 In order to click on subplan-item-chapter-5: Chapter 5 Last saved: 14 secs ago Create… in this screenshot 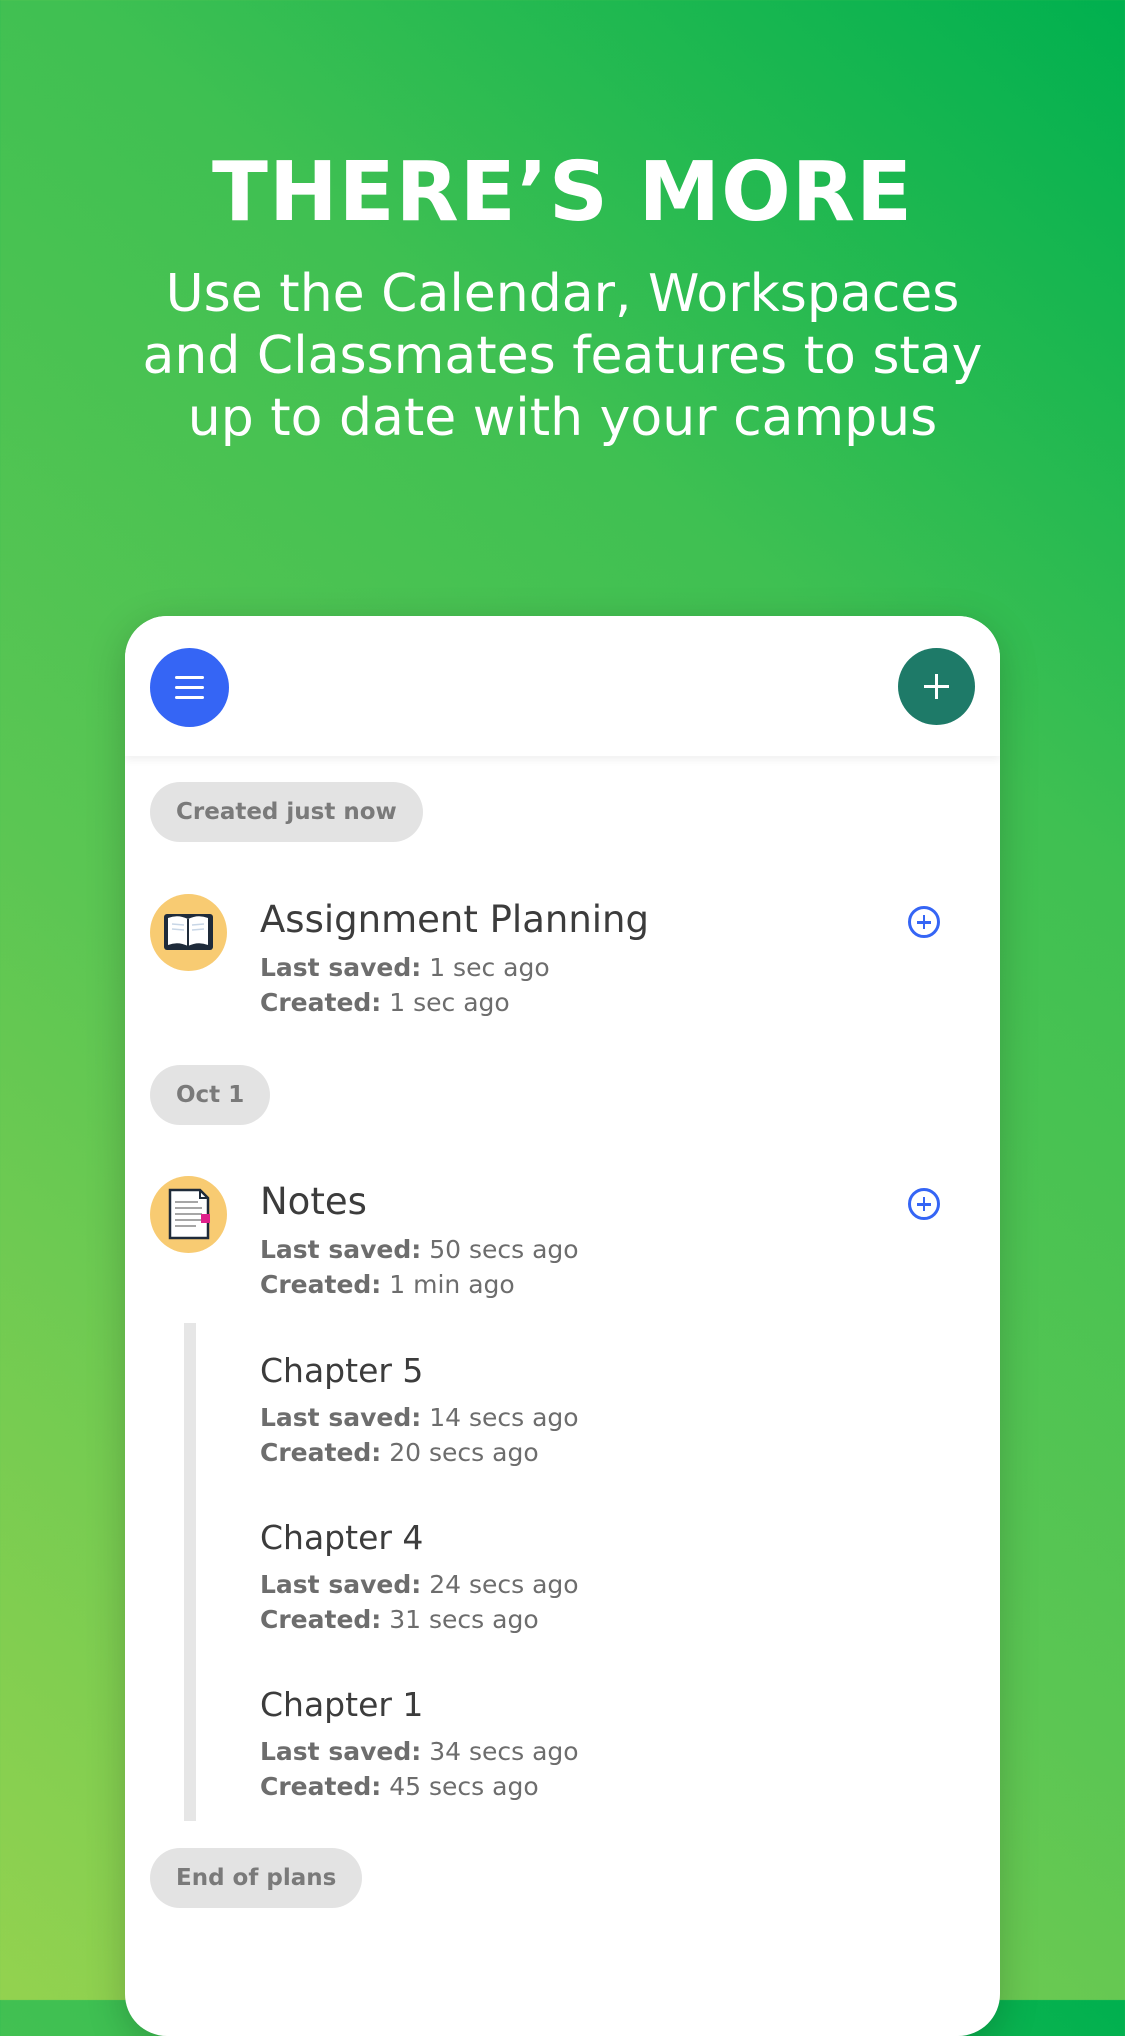, I will do `click(562, 1411)`.